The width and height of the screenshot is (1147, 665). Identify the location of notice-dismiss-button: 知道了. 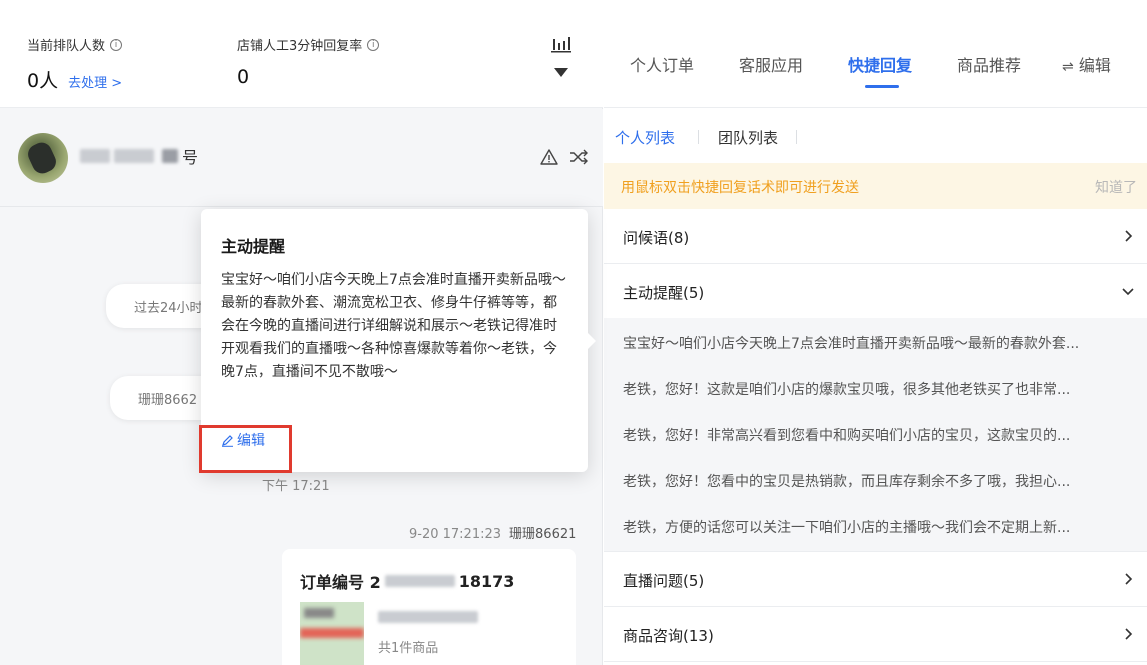
(1116, 187).